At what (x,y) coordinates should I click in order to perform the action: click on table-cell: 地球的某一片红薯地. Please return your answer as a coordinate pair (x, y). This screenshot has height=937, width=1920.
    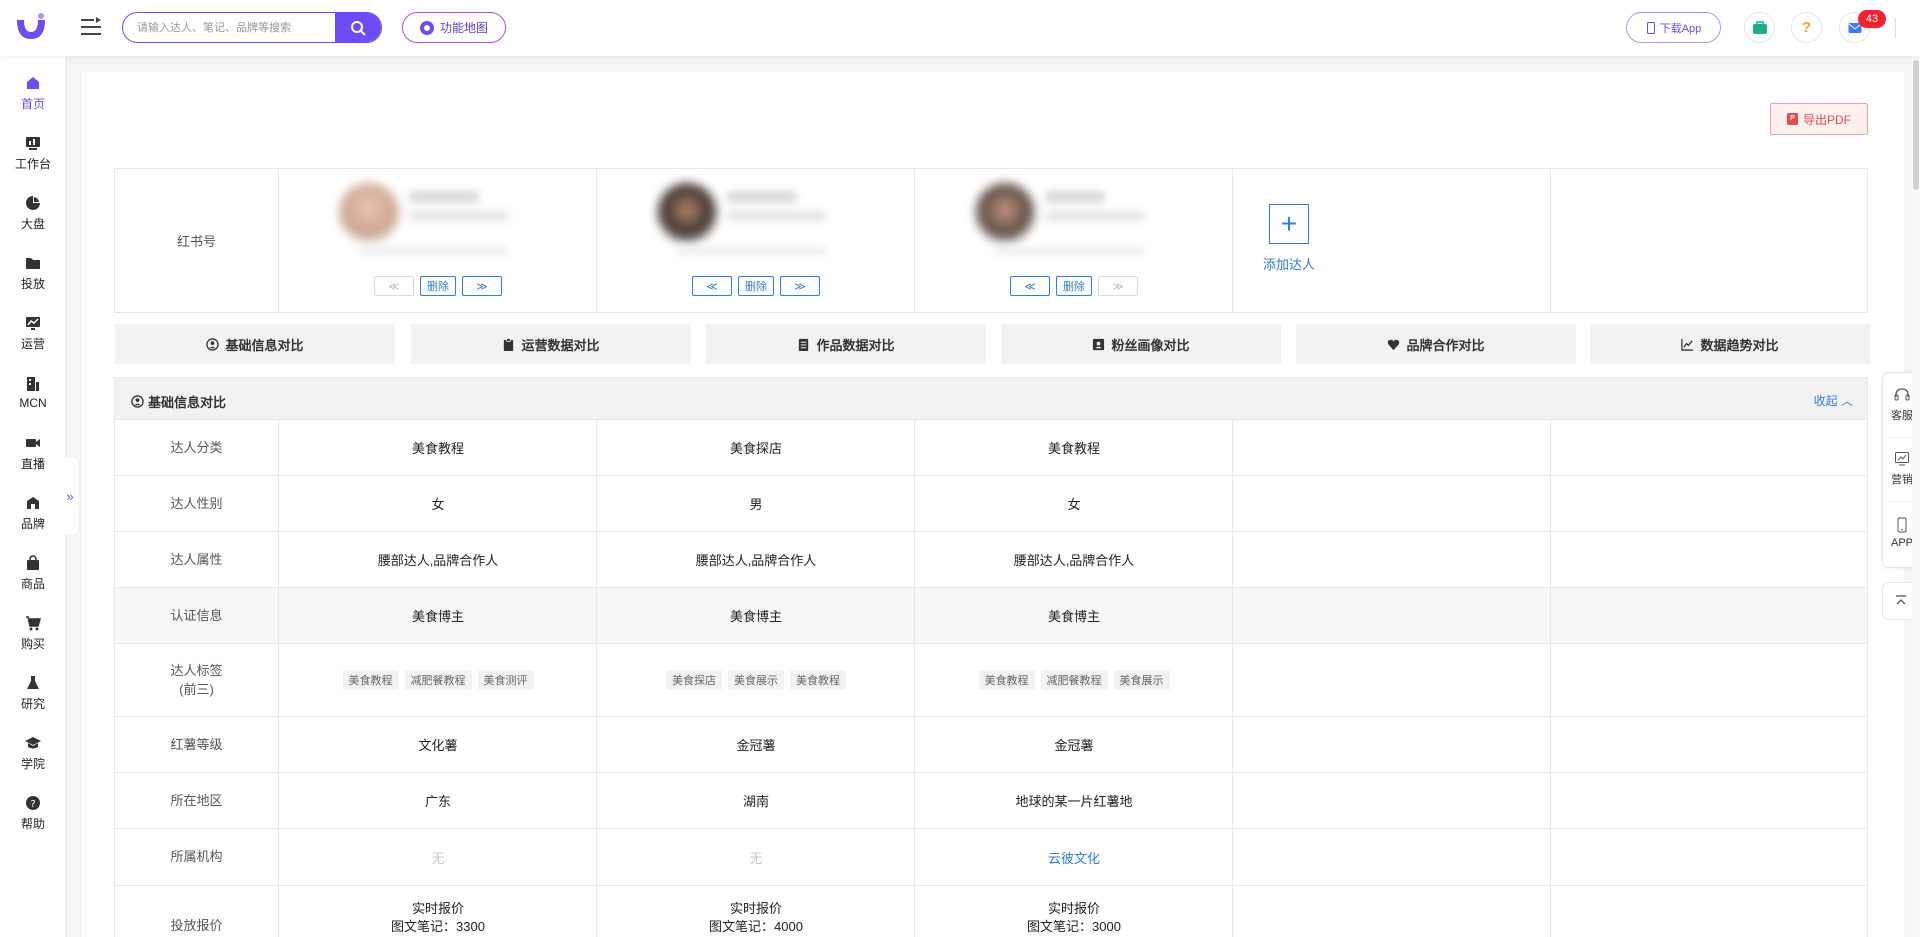
    Looking at the image, I should click on (1074, 801).